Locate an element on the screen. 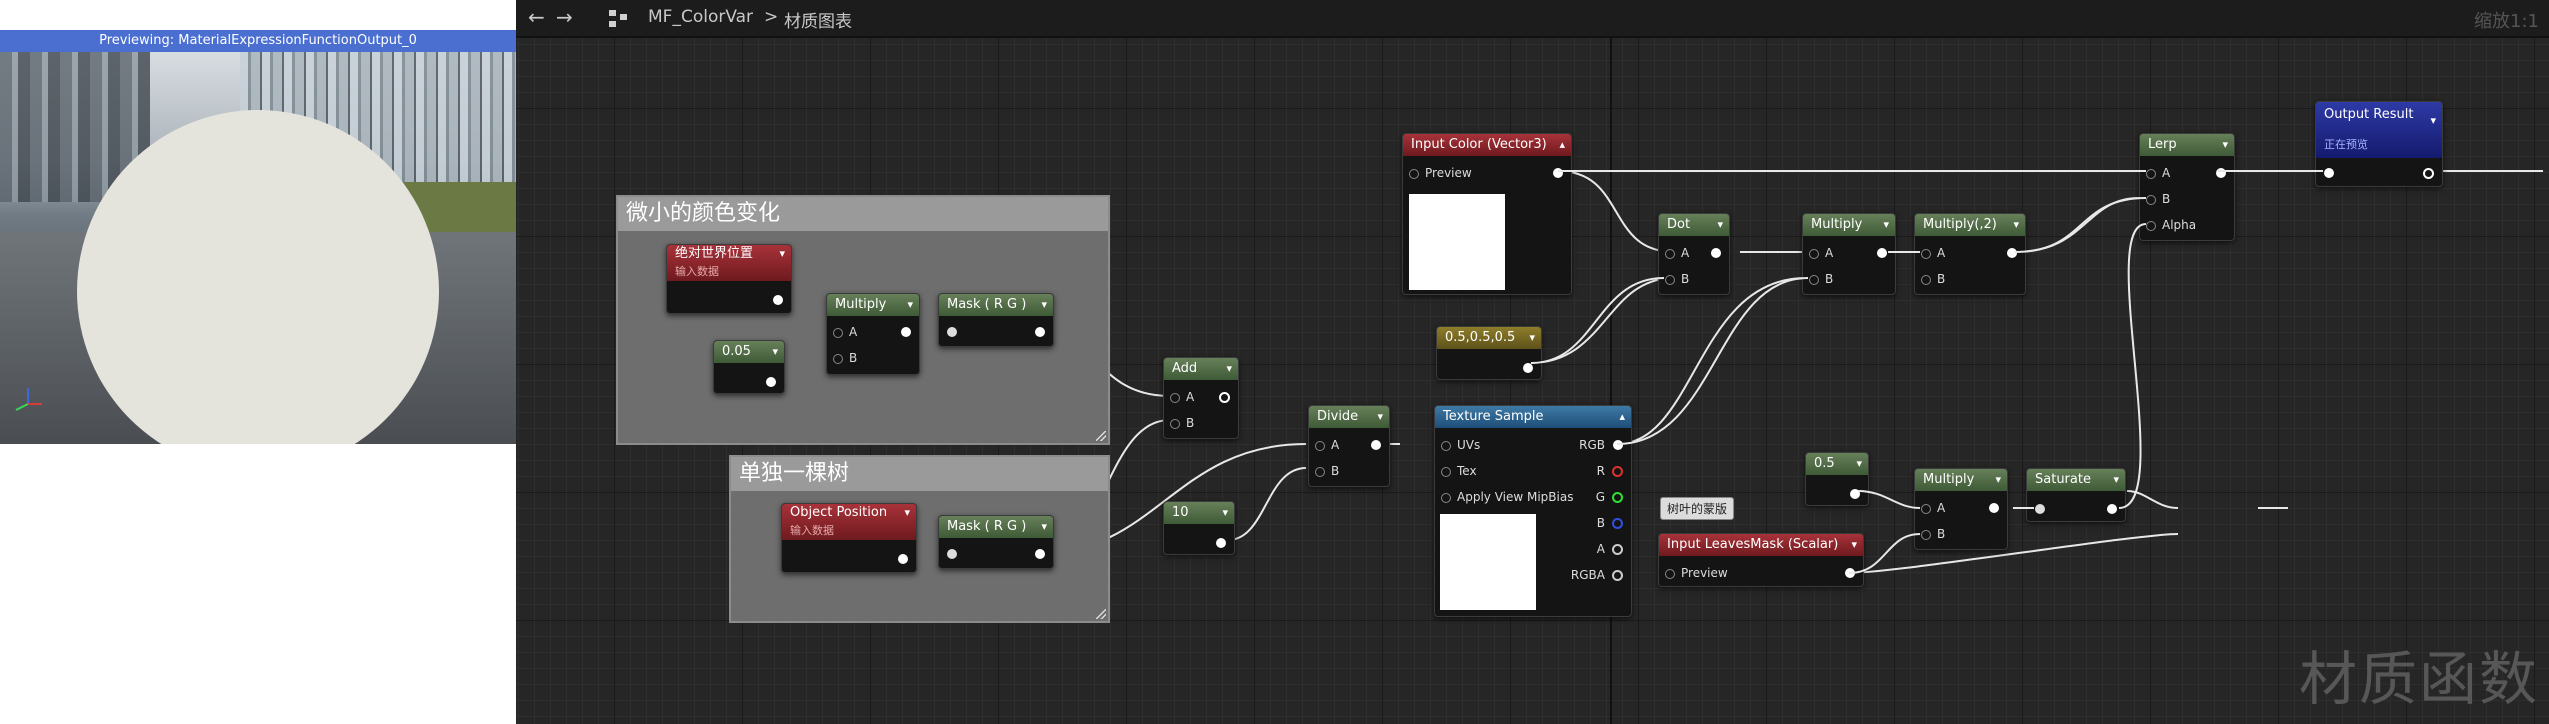 The width and height of the screenshot is (2549, 724). axis-gizmo-icon is located at coordinates (28, 399).